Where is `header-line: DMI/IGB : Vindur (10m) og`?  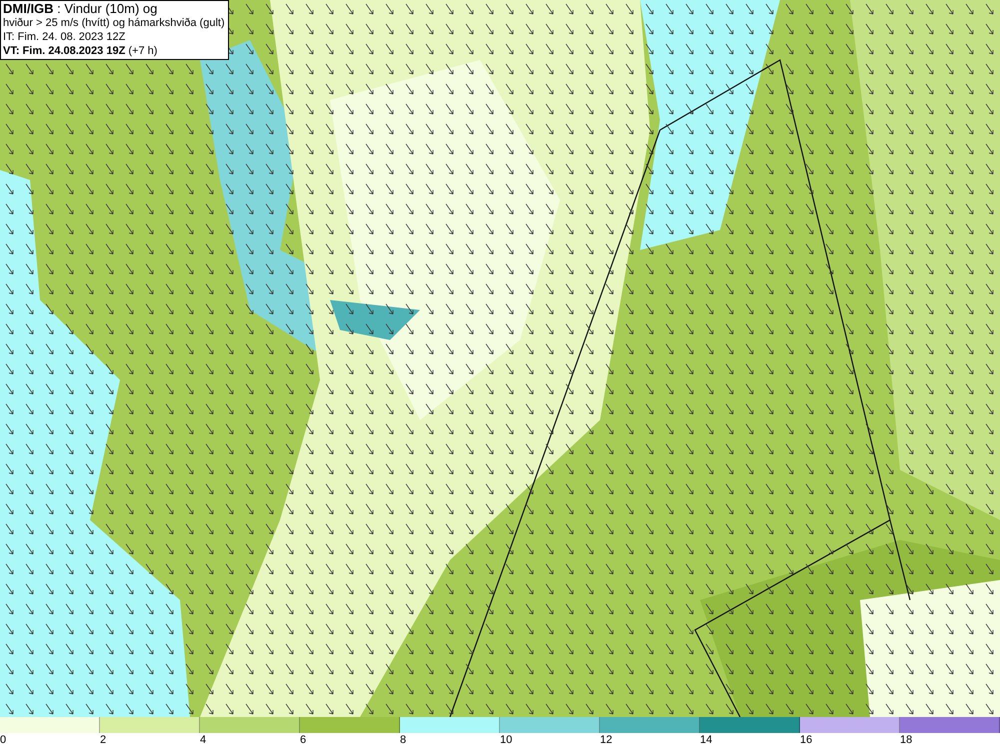 header-line: DMI/IGB : Vindur (10m) og is located at coordinates (80, 9).